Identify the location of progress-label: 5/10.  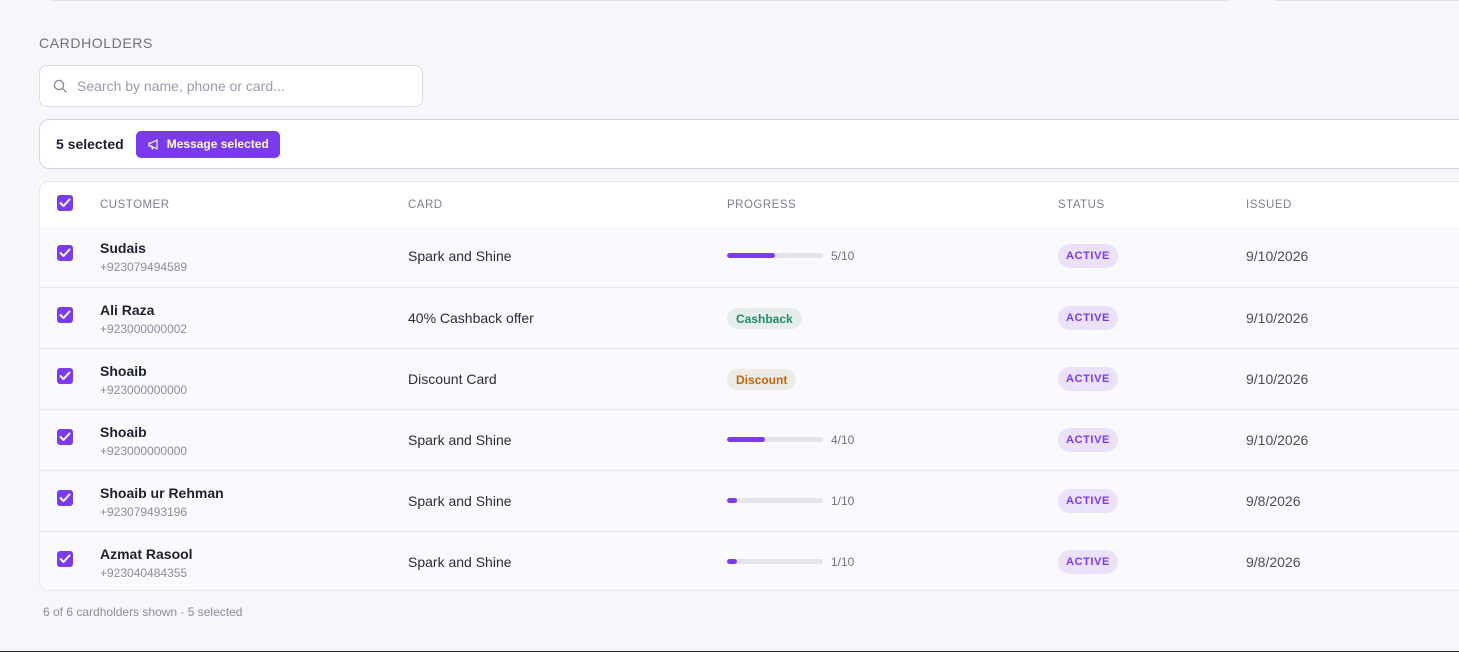
(843, 256).